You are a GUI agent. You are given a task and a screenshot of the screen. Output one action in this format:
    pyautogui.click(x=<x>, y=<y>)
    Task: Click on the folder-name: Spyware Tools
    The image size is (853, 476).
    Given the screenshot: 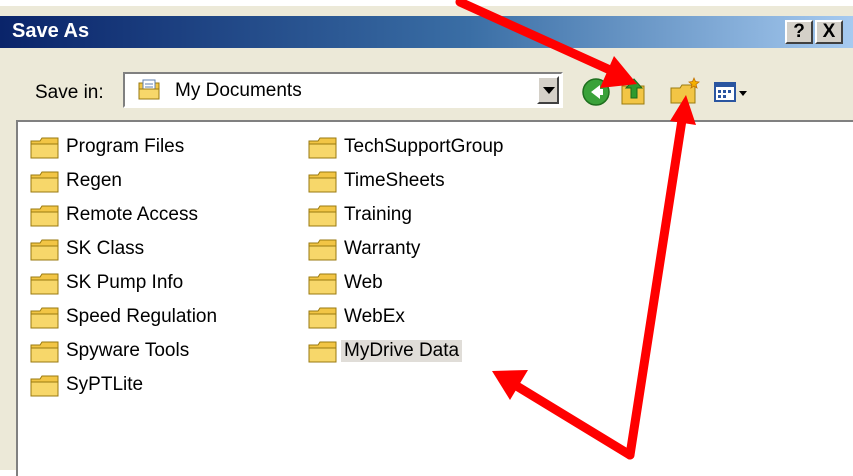 What is the action you would take?
    pyautogui.click(x=128, y=350)
    